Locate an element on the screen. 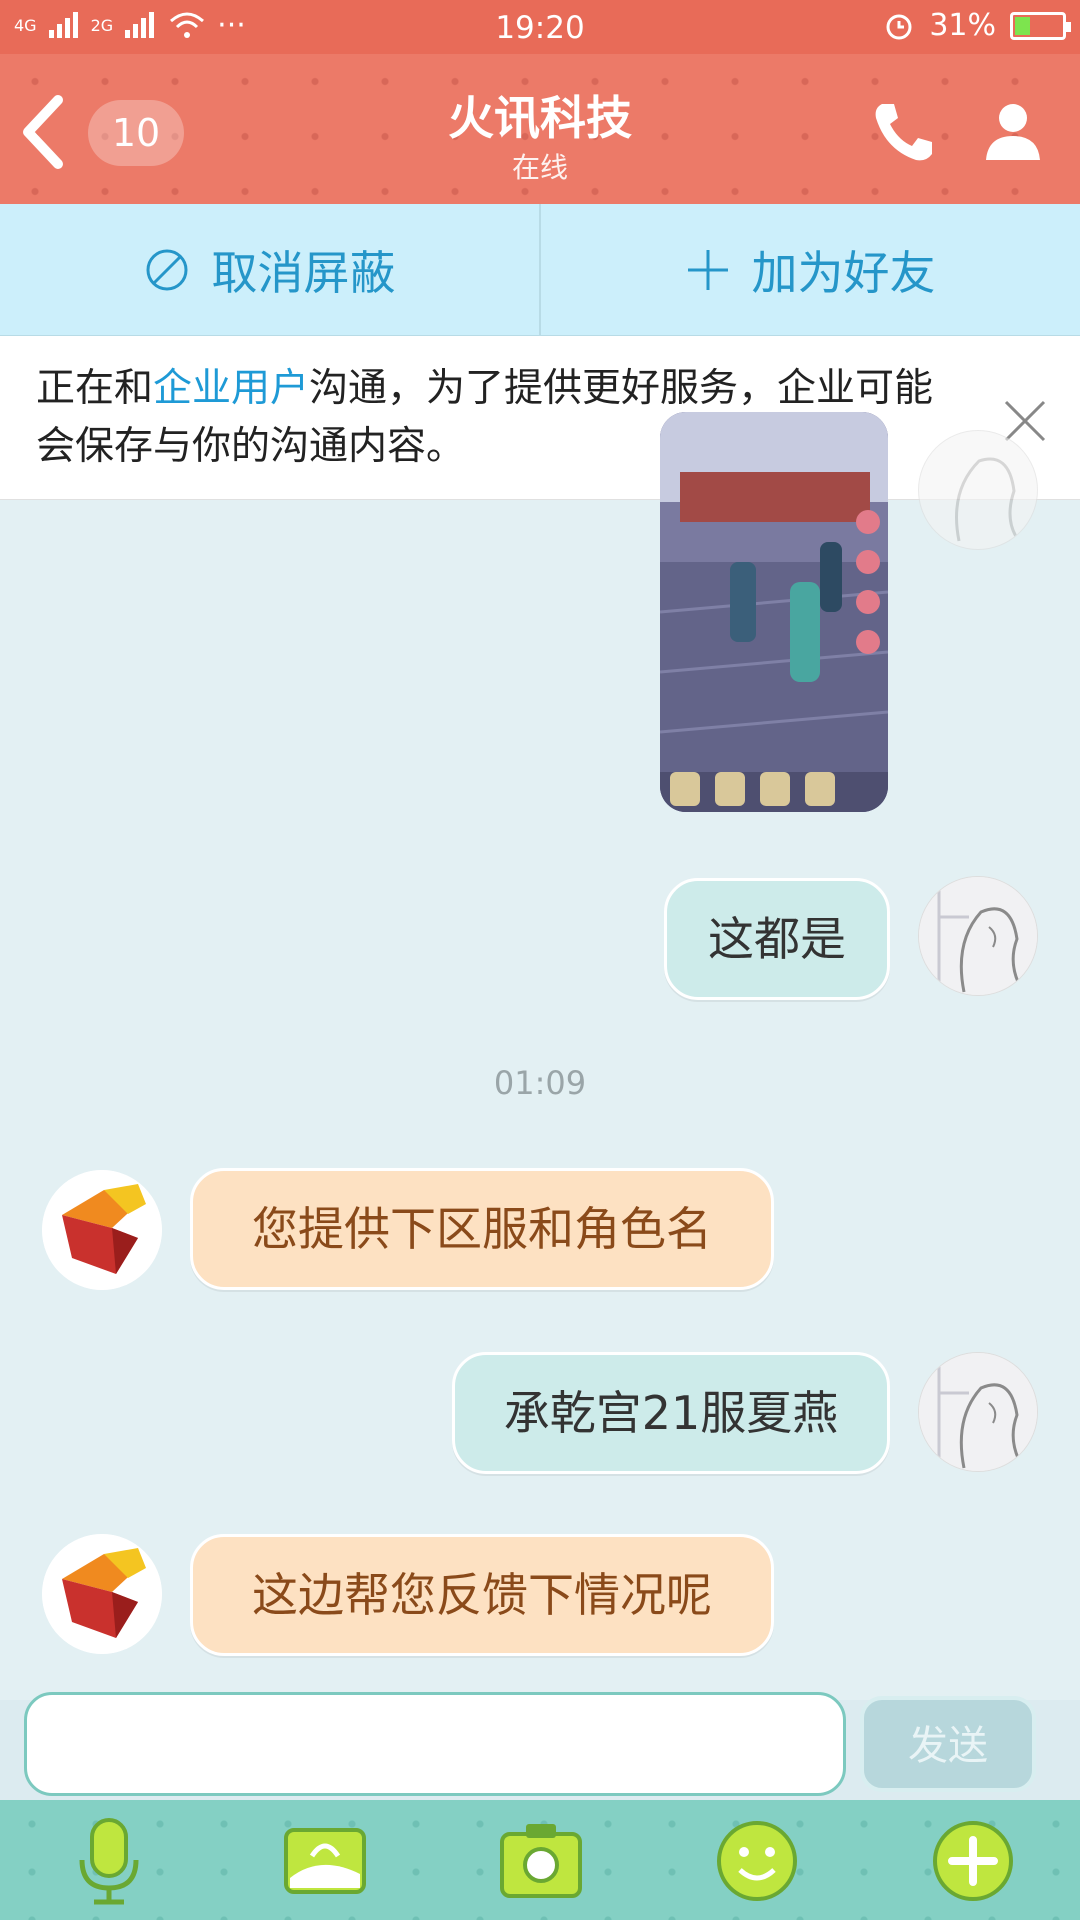 The image size is (1080, 1920). camera-icon is located at coordinates (541, 1861).